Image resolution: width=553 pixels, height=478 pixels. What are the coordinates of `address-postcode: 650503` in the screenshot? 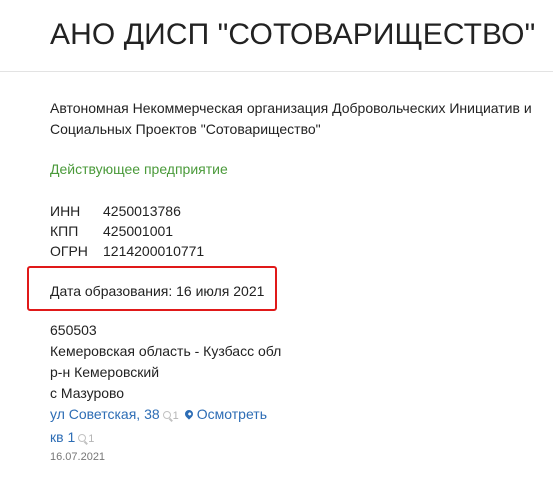 It's located at (73, 330).